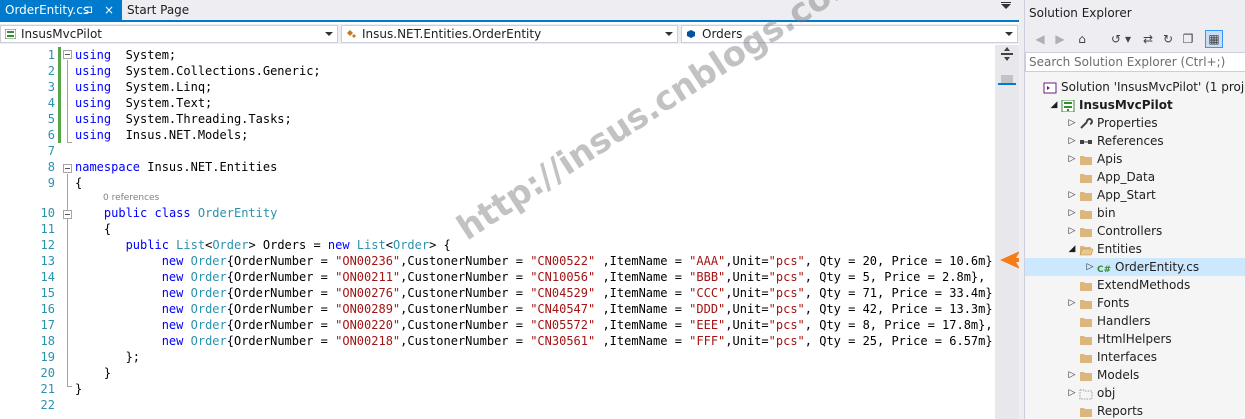  I want to click on code-token: "CCC", so click(707, 293).